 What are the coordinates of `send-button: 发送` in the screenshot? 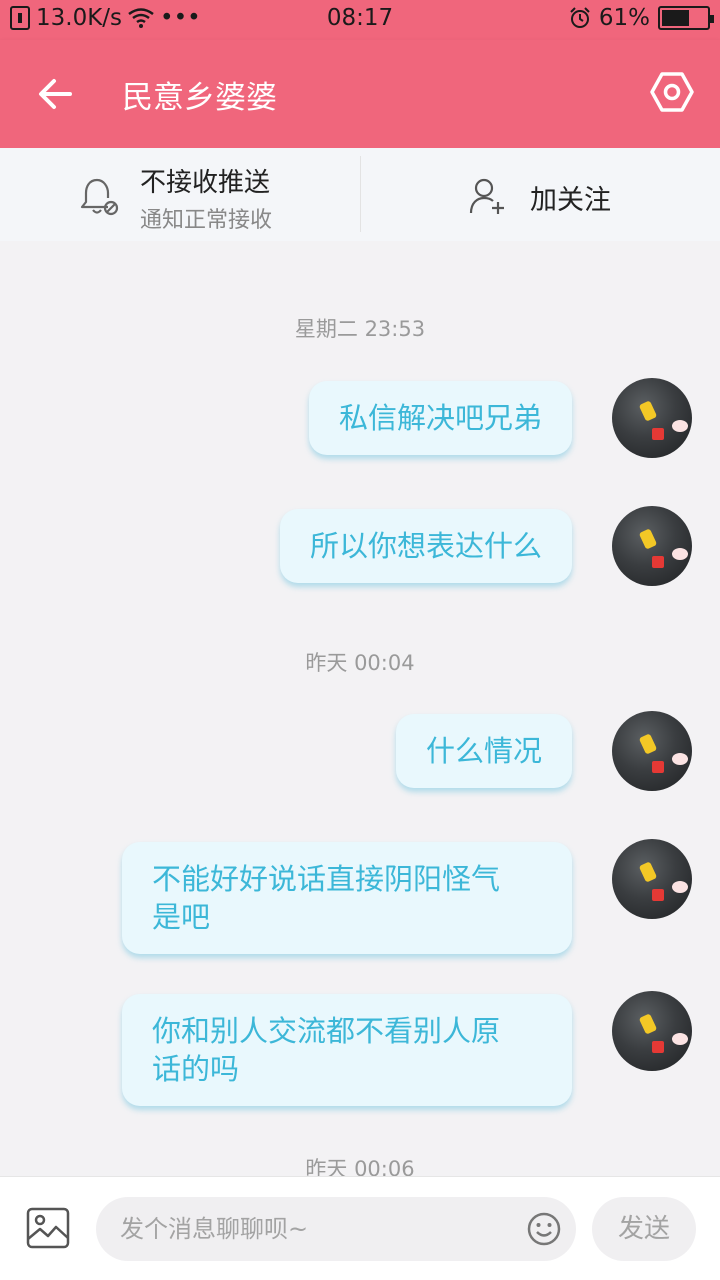 It's located at (644, 1229).